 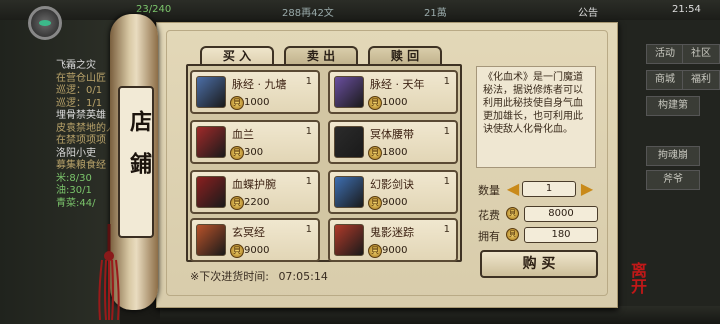 I want to click on quantity-input: 1, so click(x=549, y=189).